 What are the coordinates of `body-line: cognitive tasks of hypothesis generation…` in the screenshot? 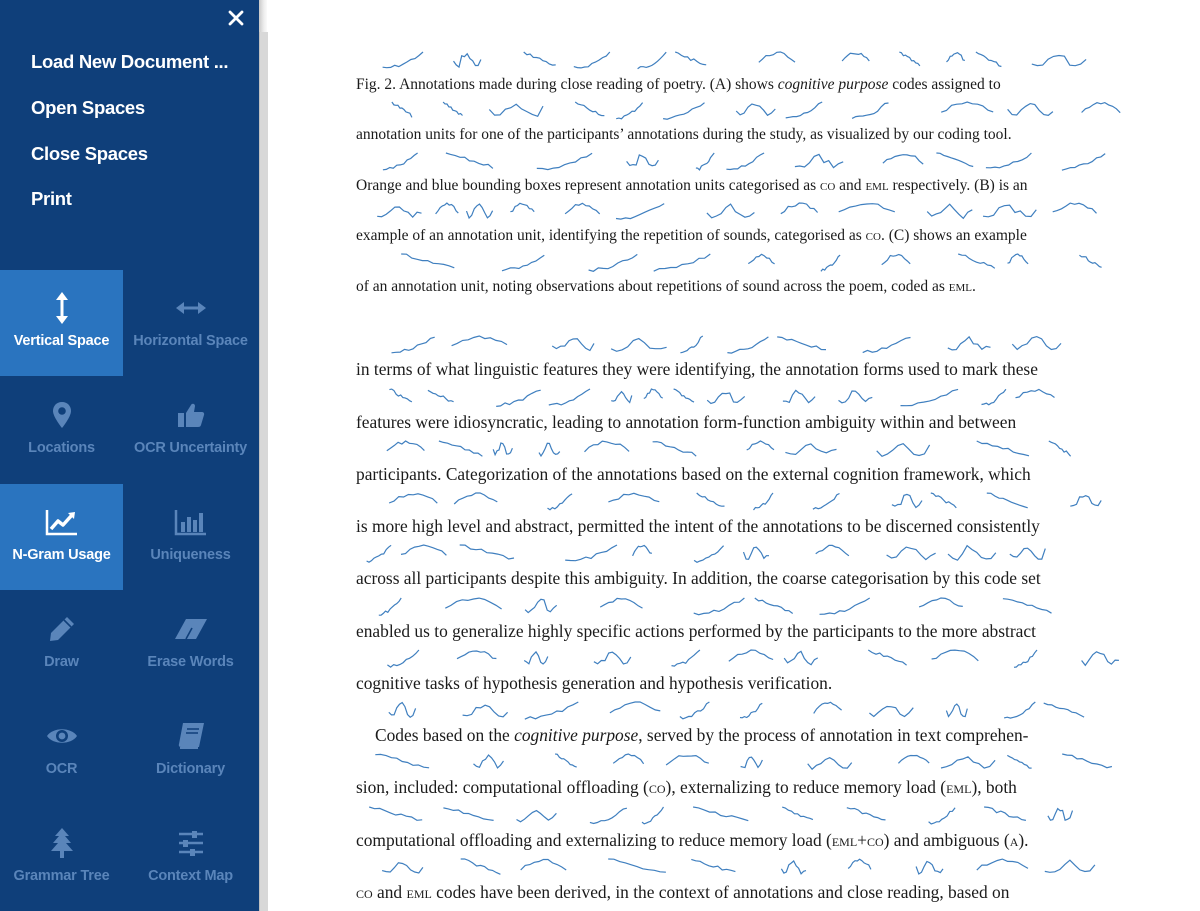 It's located at (594, 683).